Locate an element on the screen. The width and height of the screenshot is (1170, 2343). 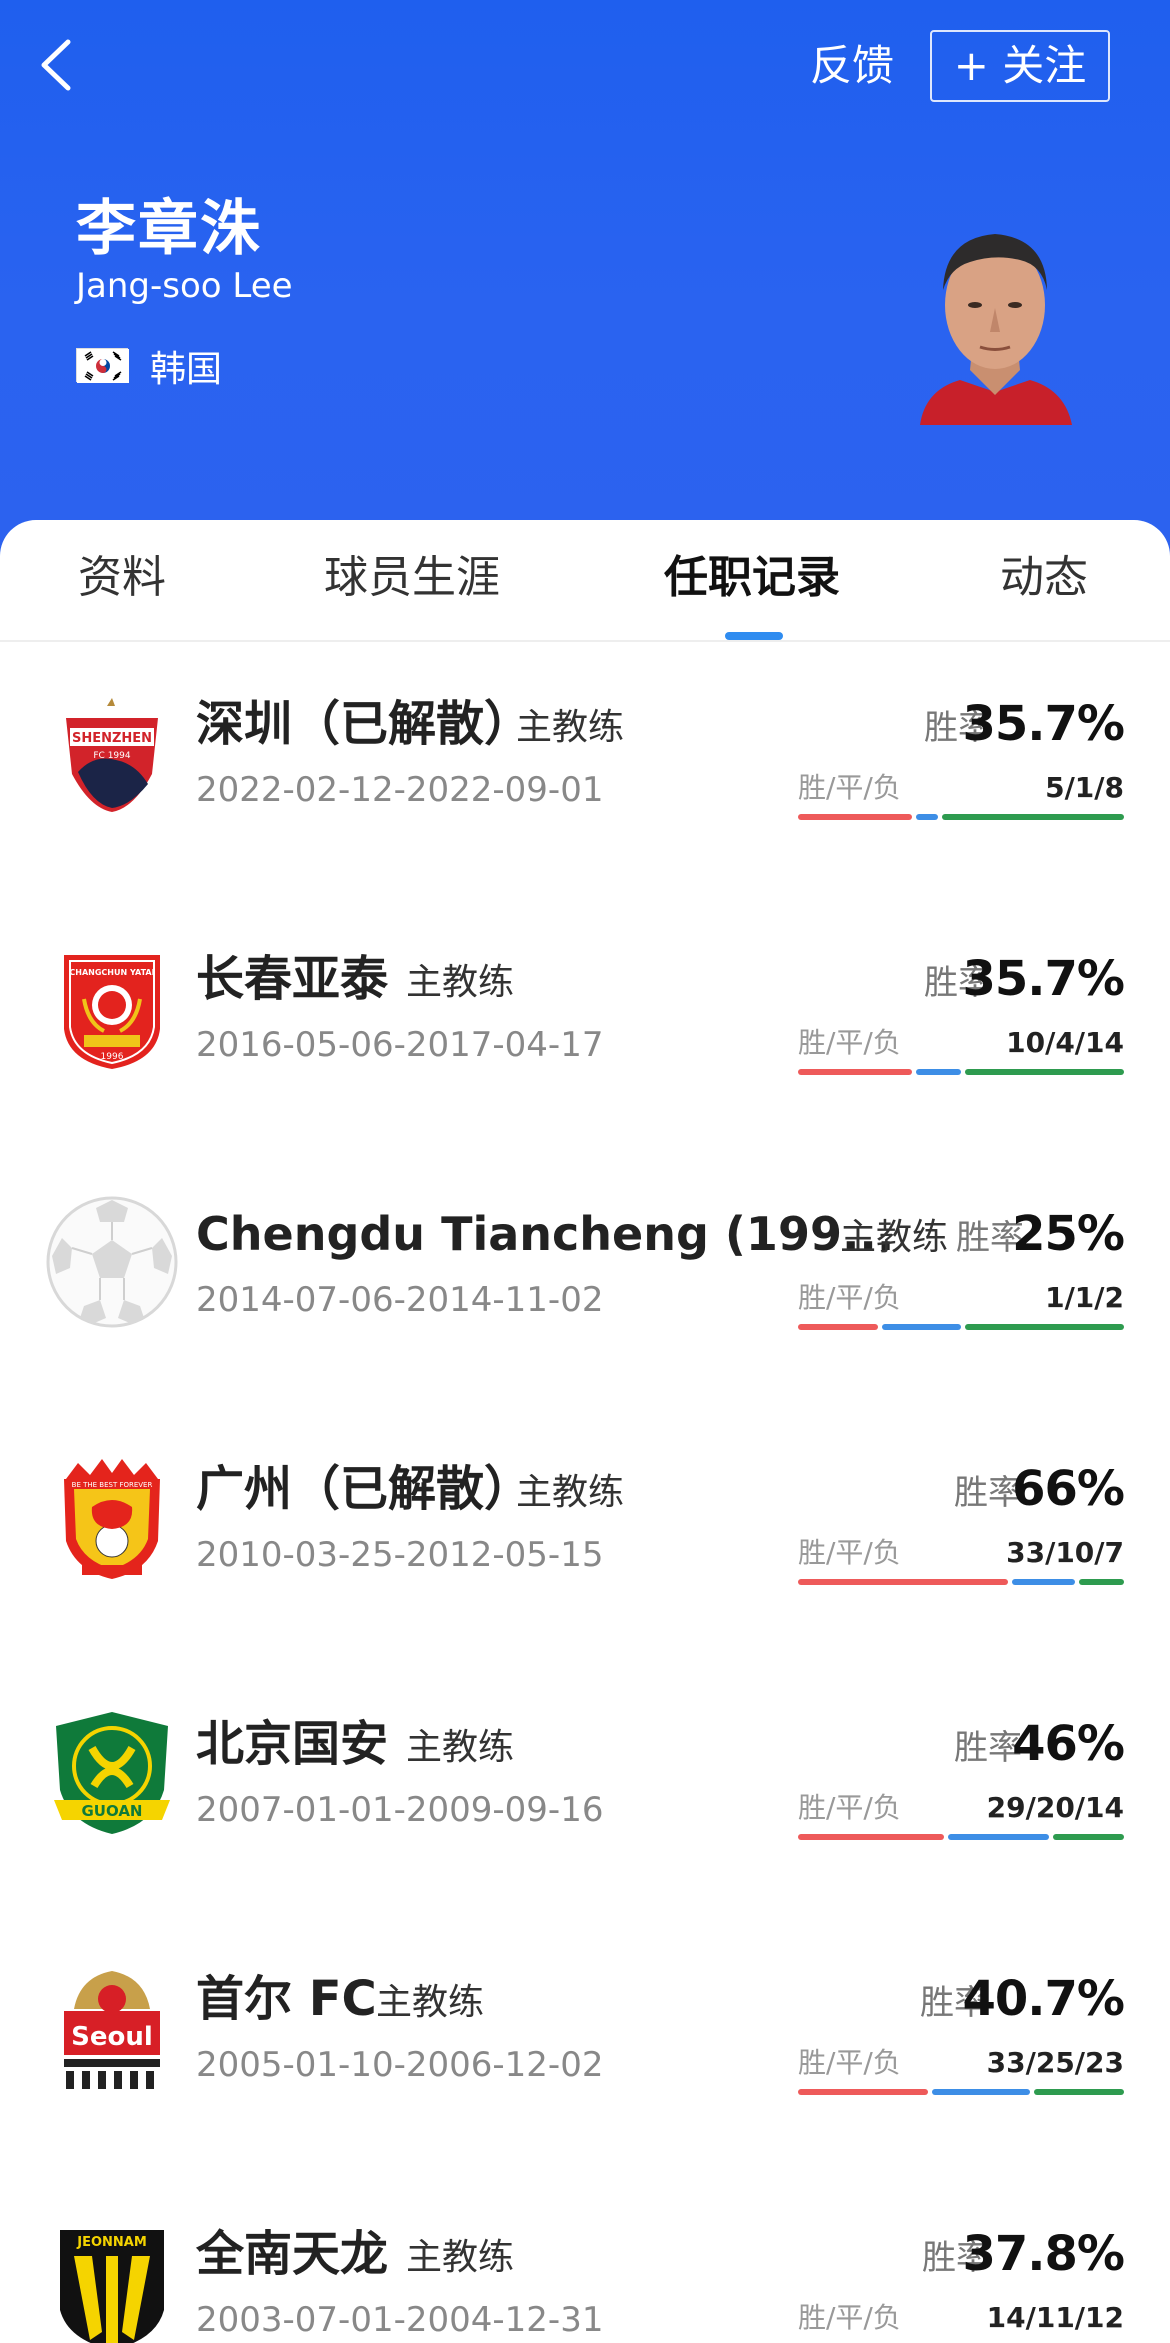
beijing-guoan-logo: GUOAN is located at coordinates (112, 1772).